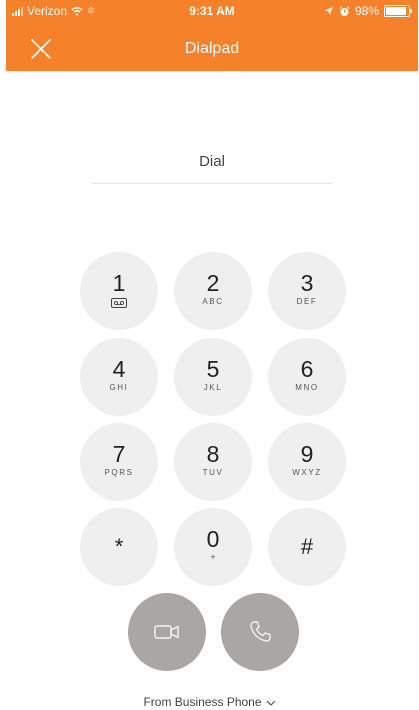 Image resolution: width=419 pixels, height=710 pixels. Describe the element at coordinates (213, 283) in the screenshot. I see `key-digit: 2` at that location.